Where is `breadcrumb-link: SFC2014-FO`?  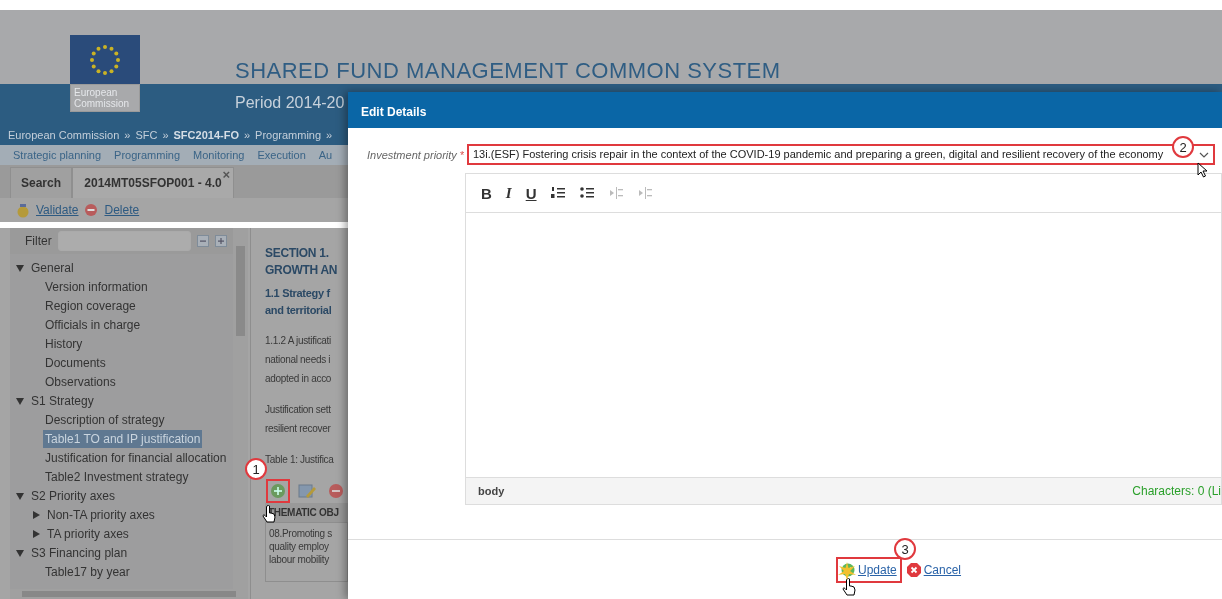
breadcrumb-link: SFC2014-FO is located at coordinates (206, 135).